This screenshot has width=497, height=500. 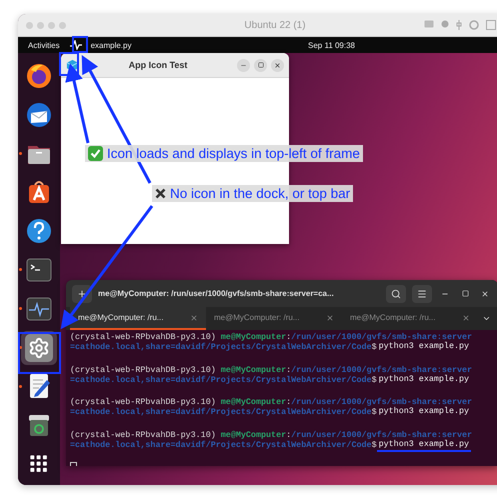 What do you see at coordinates (332, 45) in the screenshot?
I see `clock: Sep 11 09:38` at bounding box center [332, 45].